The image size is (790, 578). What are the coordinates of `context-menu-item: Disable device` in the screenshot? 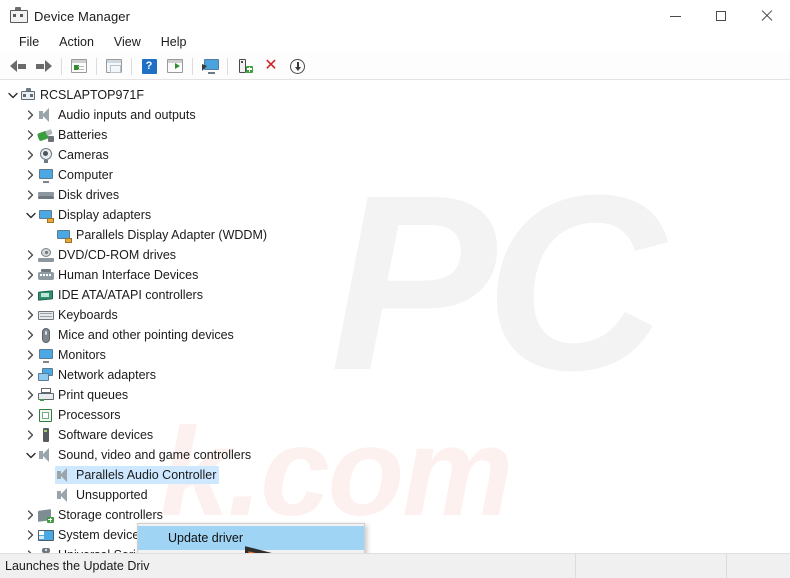 It's located at (251, 551).